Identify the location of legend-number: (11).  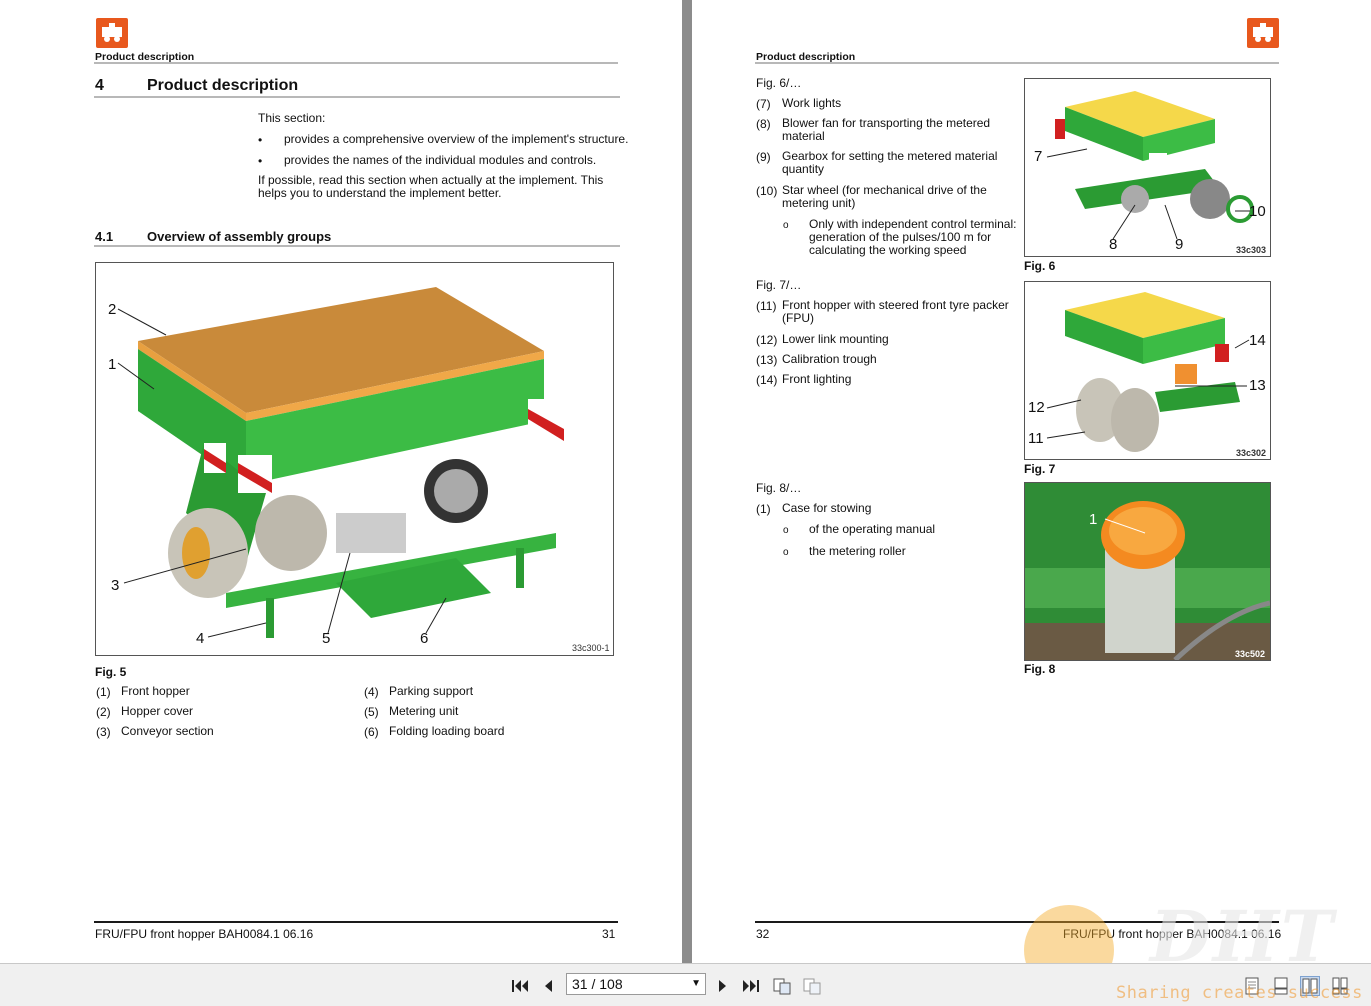
(766, 306).